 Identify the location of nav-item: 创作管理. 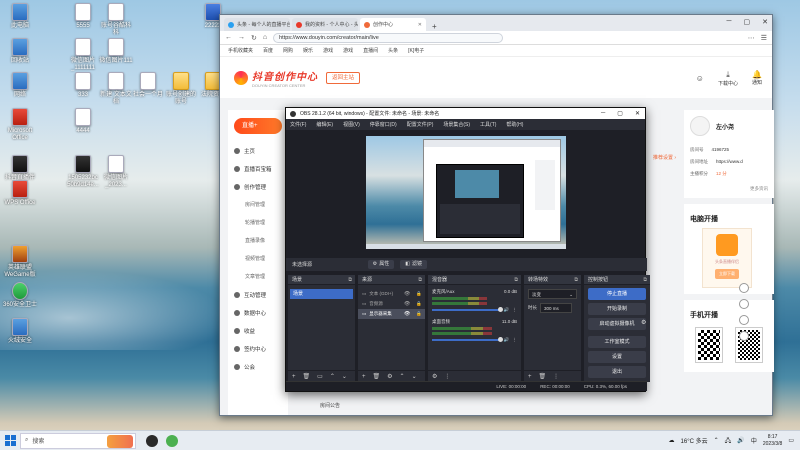
(258, 187).